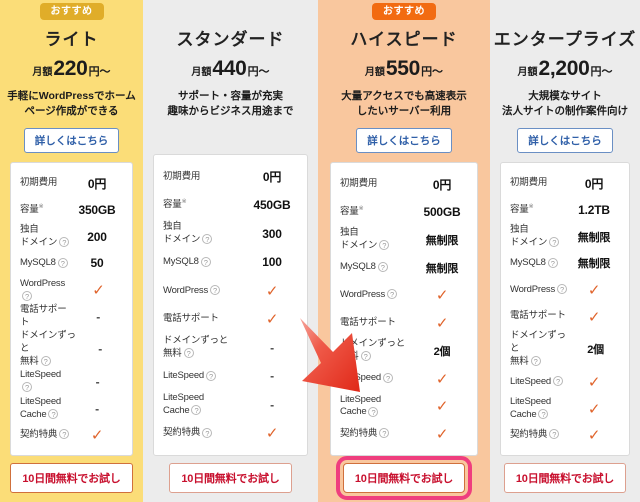 Image resolution: width=640 pixels, height=502 pixels. What do you see at coordinates (404, 69) in the screenshot?
I see `plan-price-highspeed: 月額 550 円～` at bounding box center [404, 69].